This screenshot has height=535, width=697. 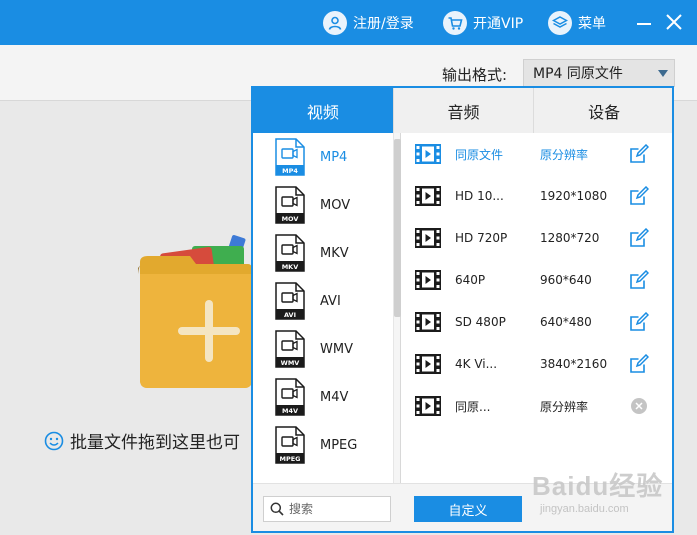 What do you see at coordinates (334, 253) in the screenshot?
I see `format-label: MKV` at bounding box center [334, 253].